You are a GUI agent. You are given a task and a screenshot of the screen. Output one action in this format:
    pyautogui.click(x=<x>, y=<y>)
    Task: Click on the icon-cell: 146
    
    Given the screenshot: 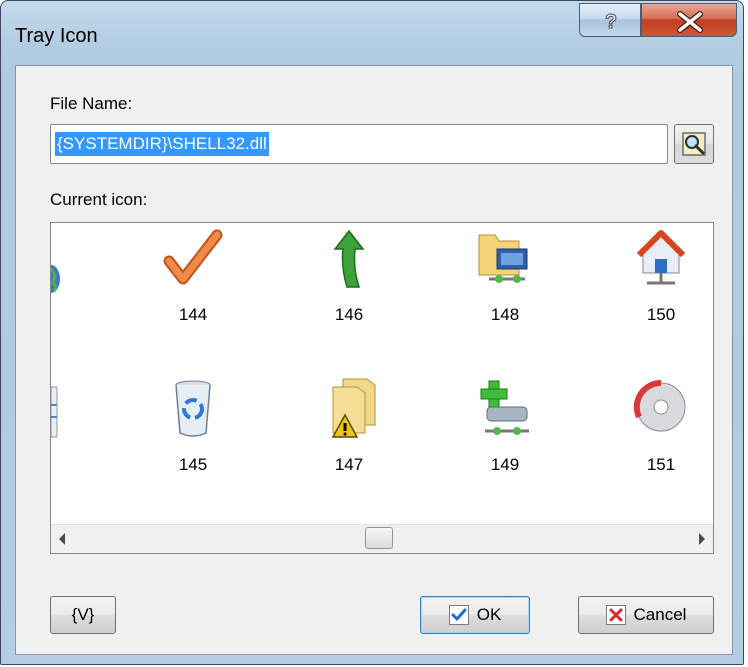 What is the action you would take?
    pyautogui.click(x=349, y=292)
    